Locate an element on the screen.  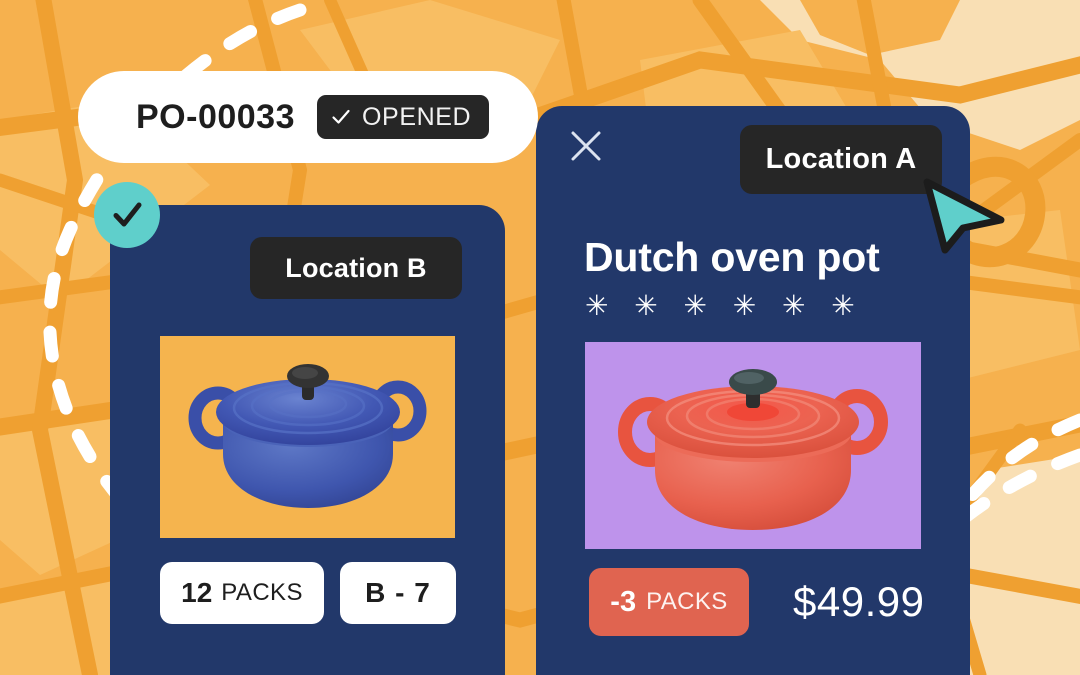
packs-unit-a: PACKS is located at coordinates (687, 601).